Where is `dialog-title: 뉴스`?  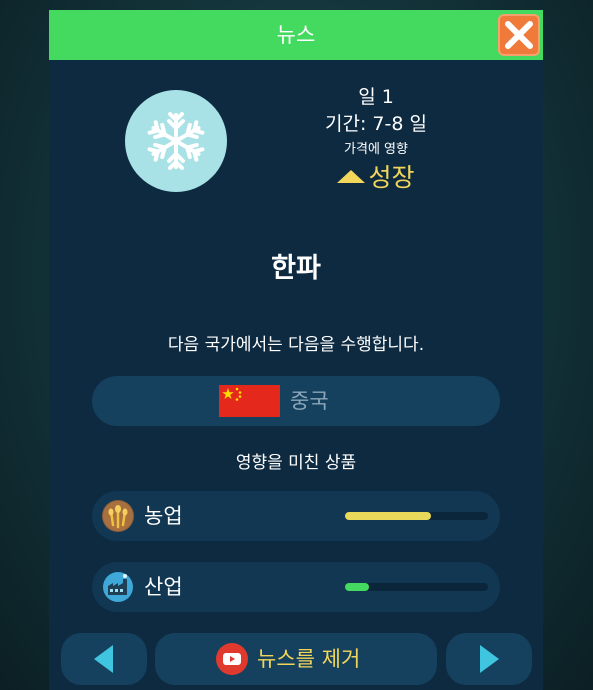
dialog-title: 뉴스 is located at coordinates (296, 35).